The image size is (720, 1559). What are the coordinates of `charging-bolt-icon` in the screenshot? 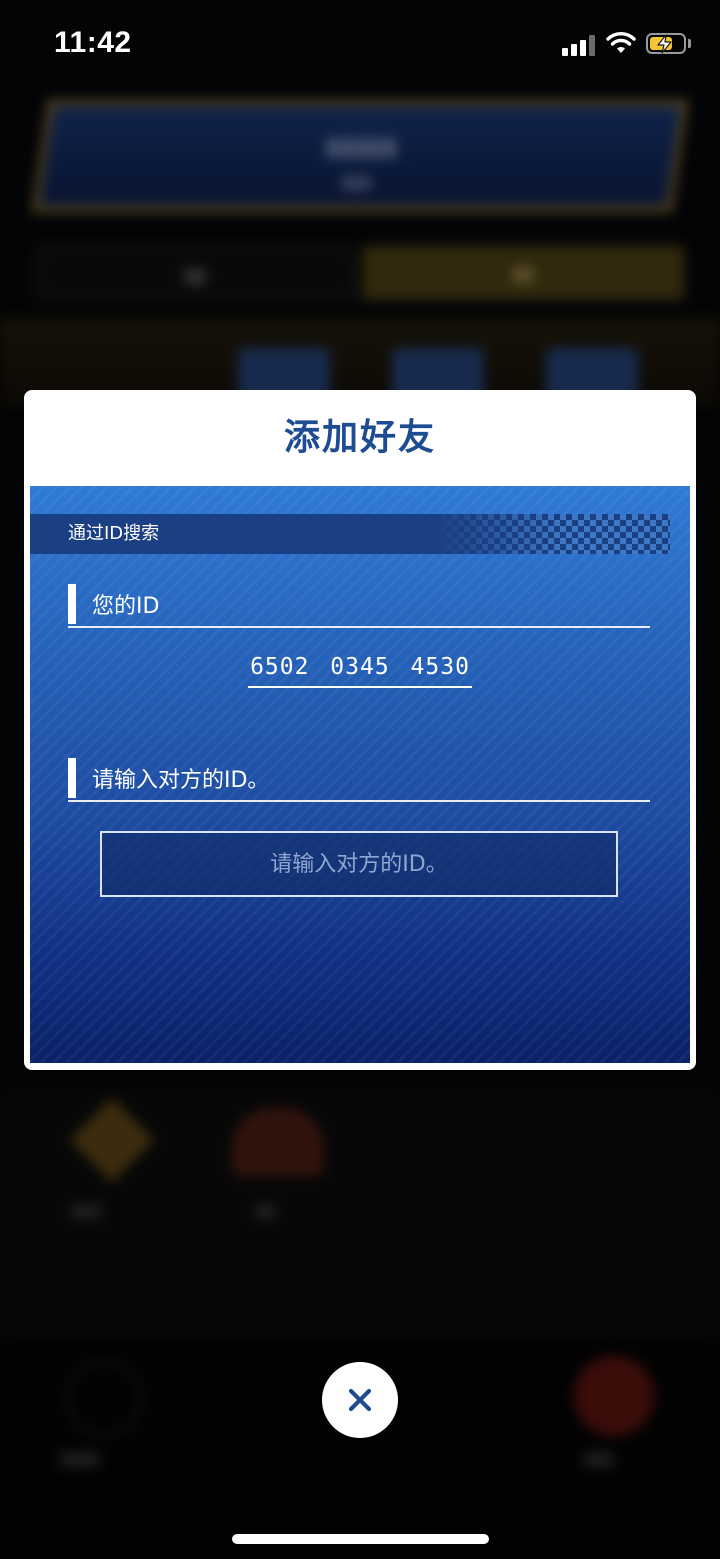 It's located at (664, 44).